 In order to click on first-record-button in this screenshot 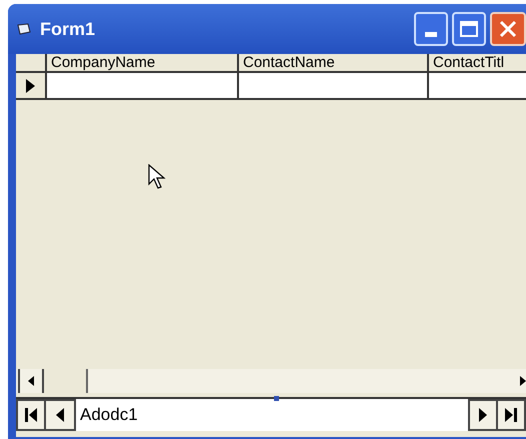, I will do `click(31, 415)`.